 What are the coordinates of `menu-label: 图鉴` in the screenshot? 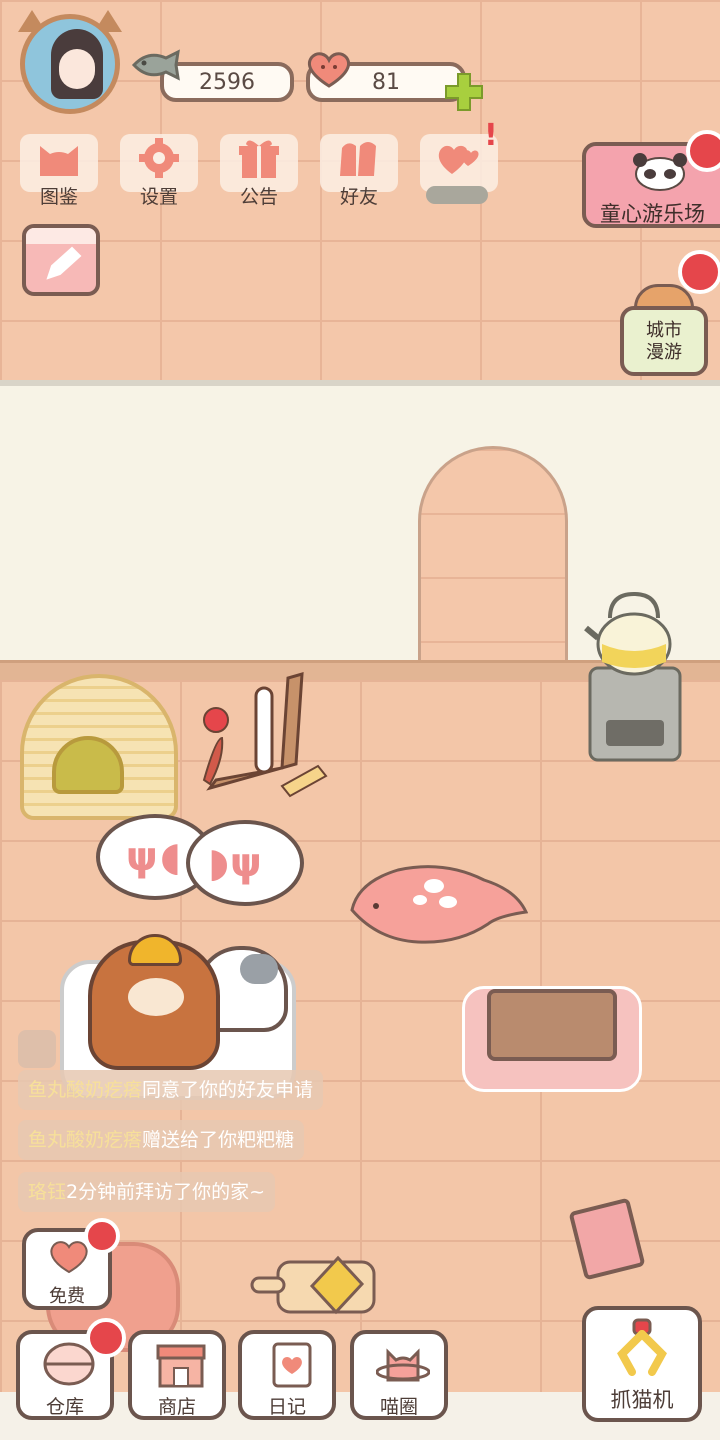 It's located at (58, 197).